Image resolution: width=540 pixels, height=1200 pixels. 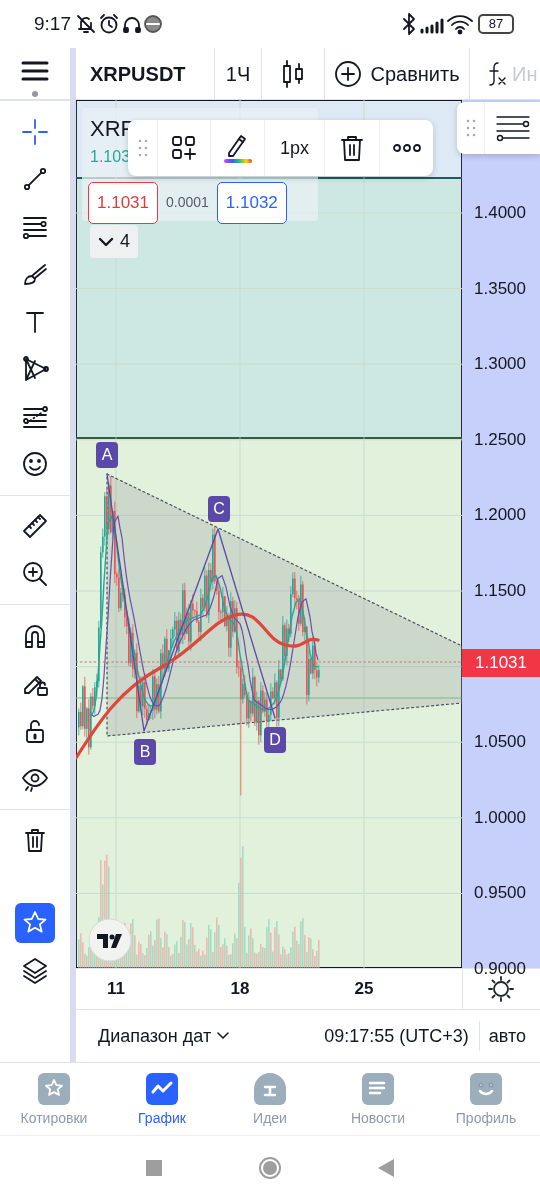 What do you see at coordinates (509, 1036) in the screenshot?
I see `auto-scale-button: авто` at bounding box center [509, 1036].